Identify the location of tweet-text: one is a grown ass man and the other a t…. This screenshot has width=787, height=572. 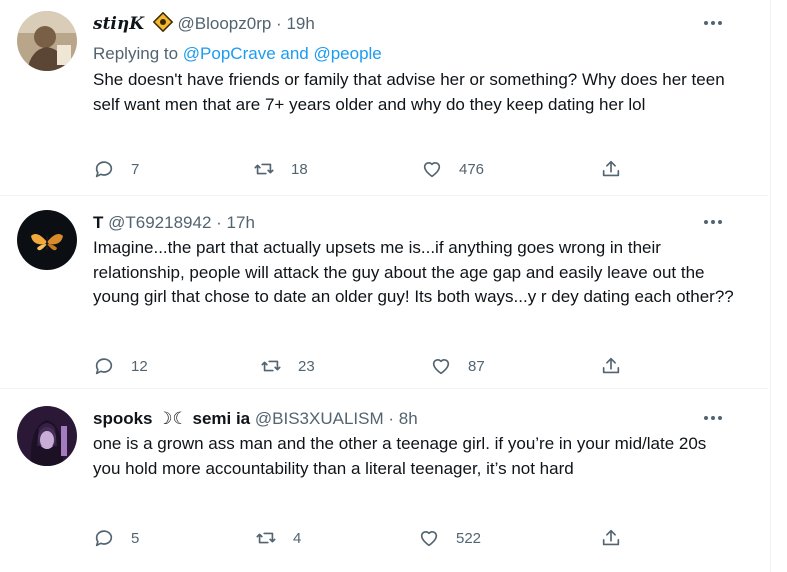
(400, 456).